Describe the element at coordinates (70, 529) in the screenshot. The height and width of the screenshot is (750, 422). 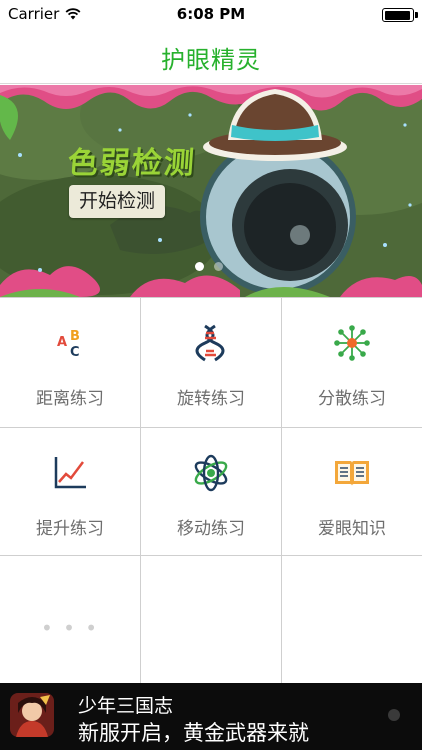
I see `grid-item-label: 提升练习` at that location.